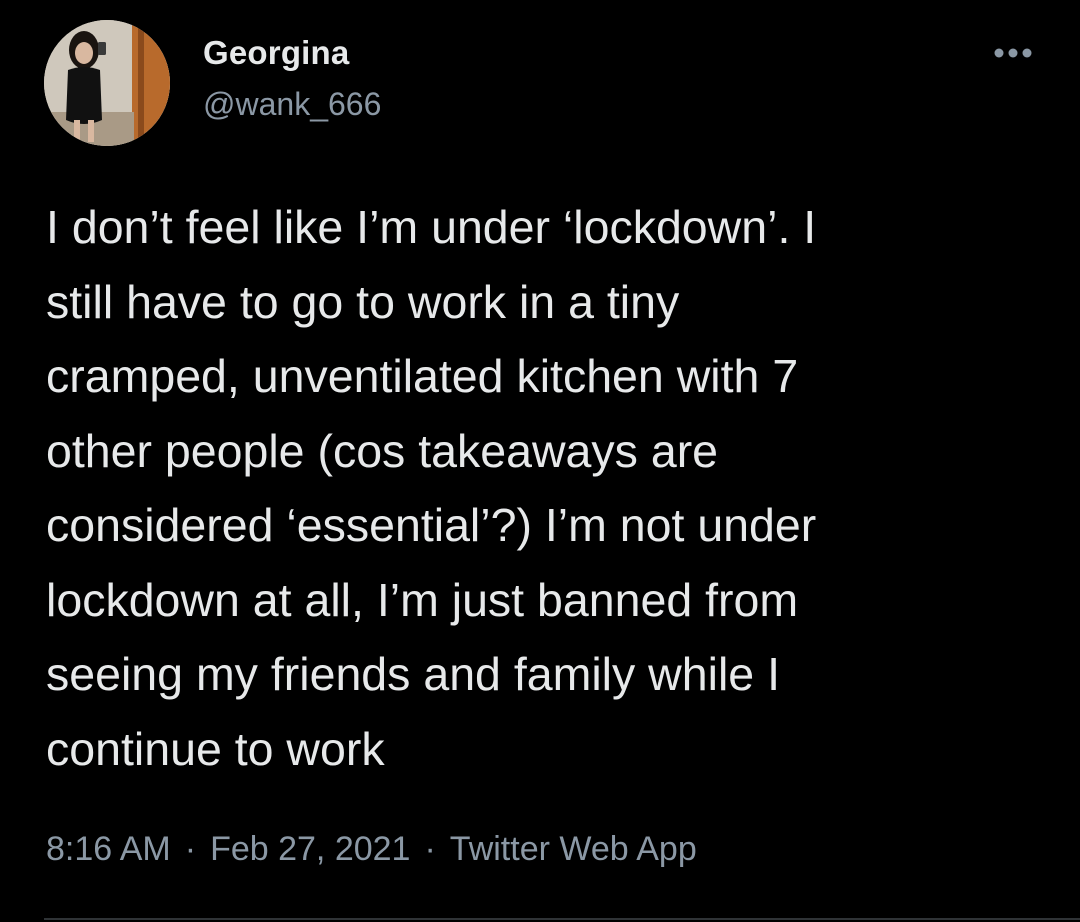 The image size is (1080, 922). What do you see at coordinates (310, 849) in the screenshot?
I see `tweet-date: Feb 27, 2021` at bounding box center [310, 849].